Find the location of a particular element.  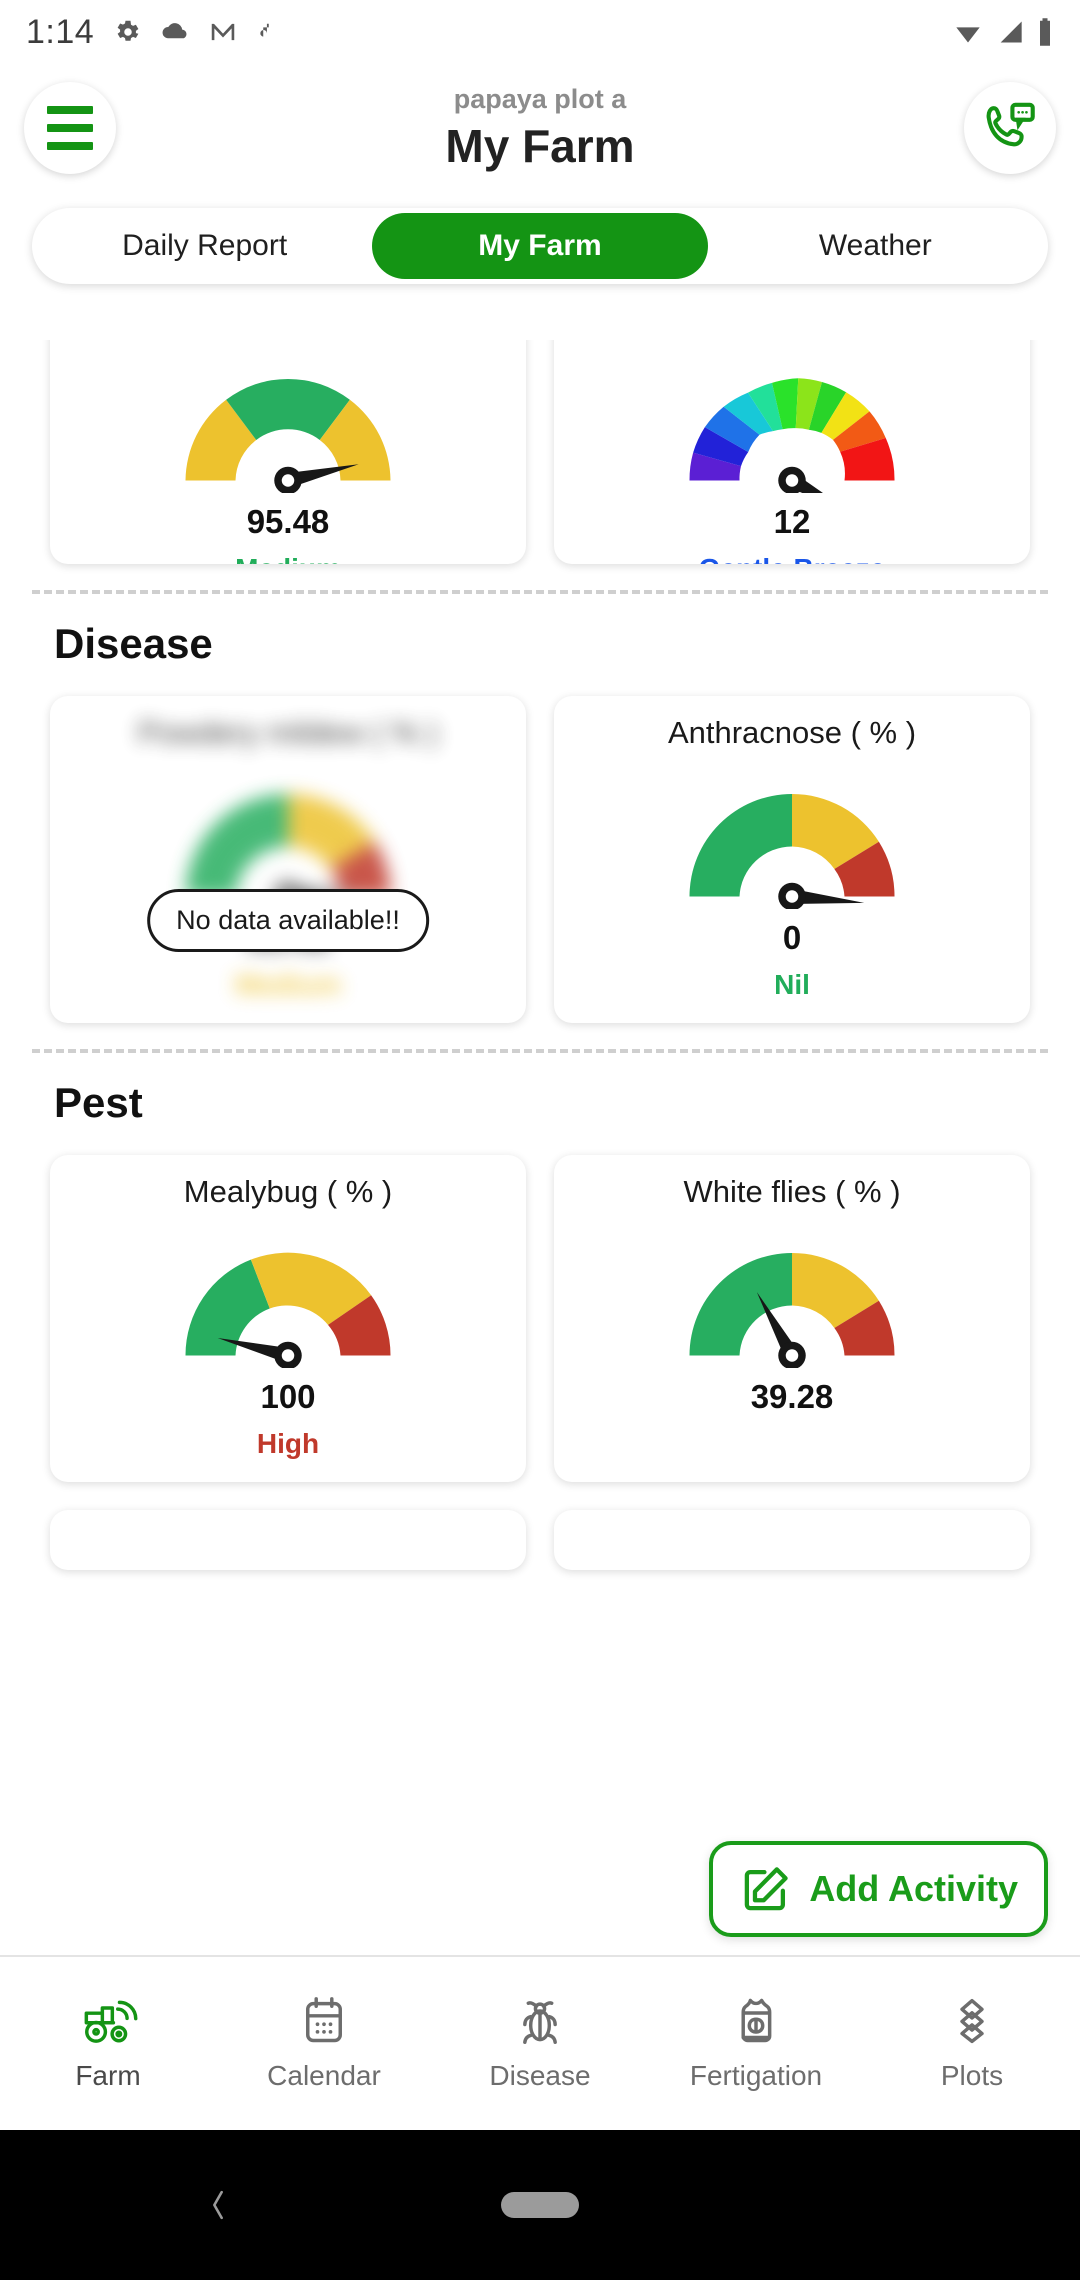

calendar-icon is located at coordinates (324, 2020).